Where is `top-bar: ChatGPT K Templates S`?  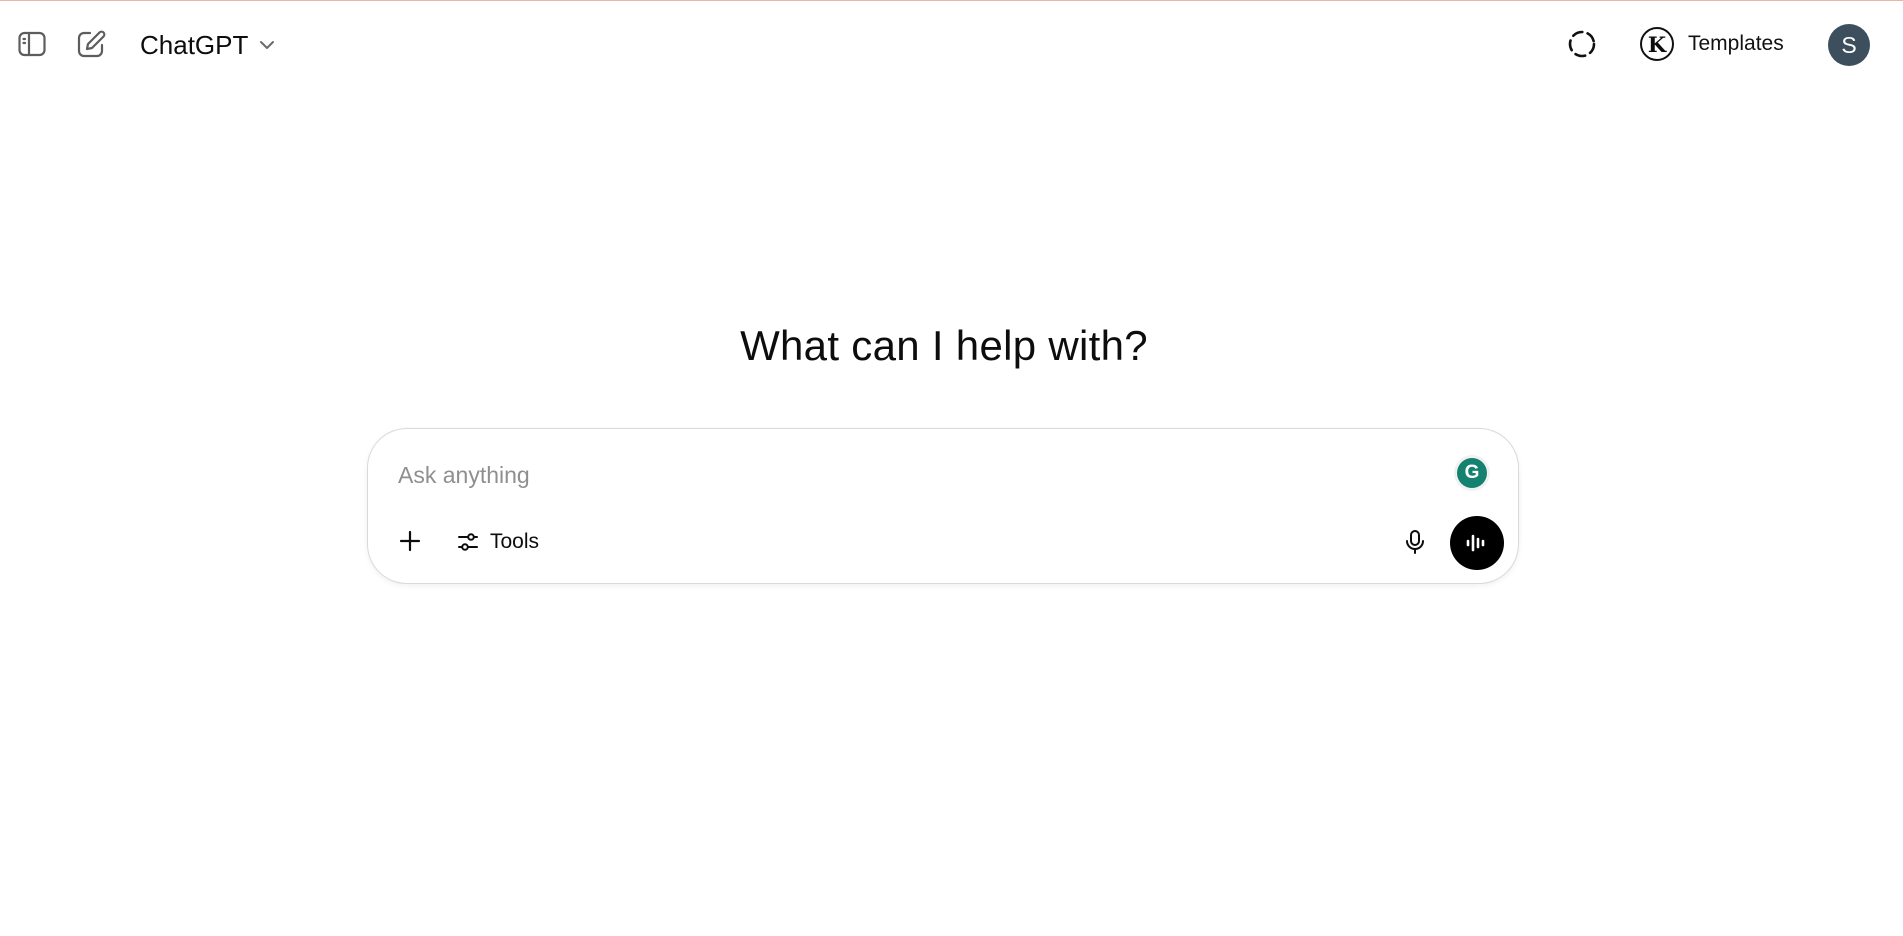
top-bar: ChatGPT K Templates S is located at coordinates (951, 45).